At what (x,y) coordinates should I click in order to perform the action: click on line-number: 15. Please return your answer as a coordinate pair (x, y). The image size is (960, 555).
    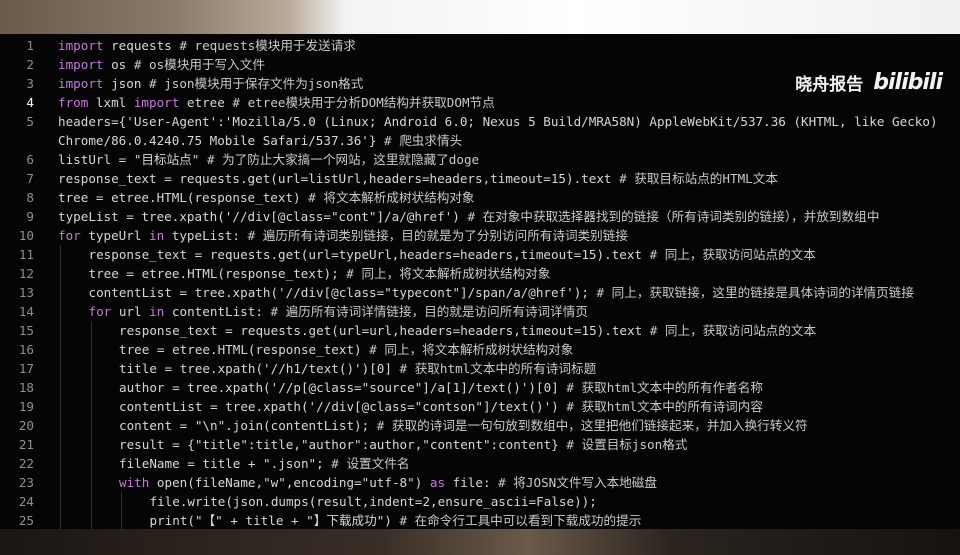
    Looking at the image, I should click on (26, 330).